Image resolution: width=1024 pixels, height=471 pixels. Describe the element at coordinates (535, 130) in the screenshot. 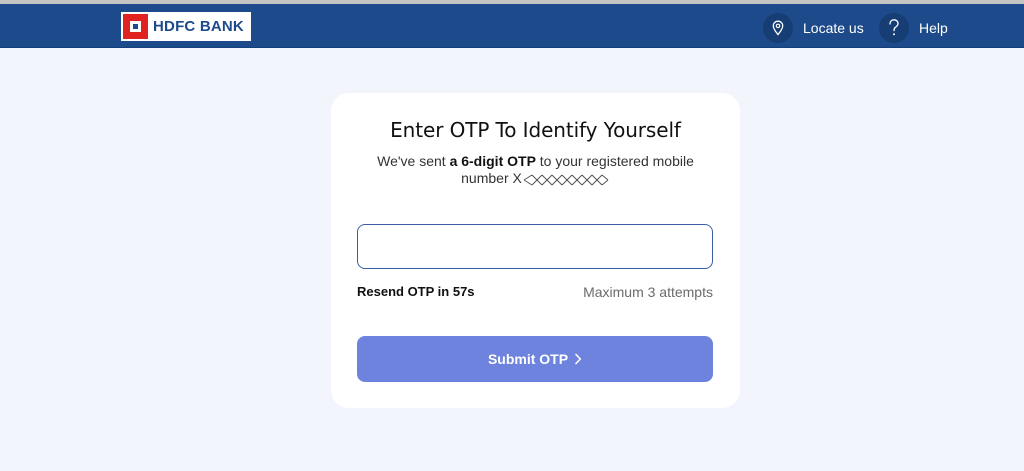

I see `page-title: Enter OTP To Identify Yourself` at that location.